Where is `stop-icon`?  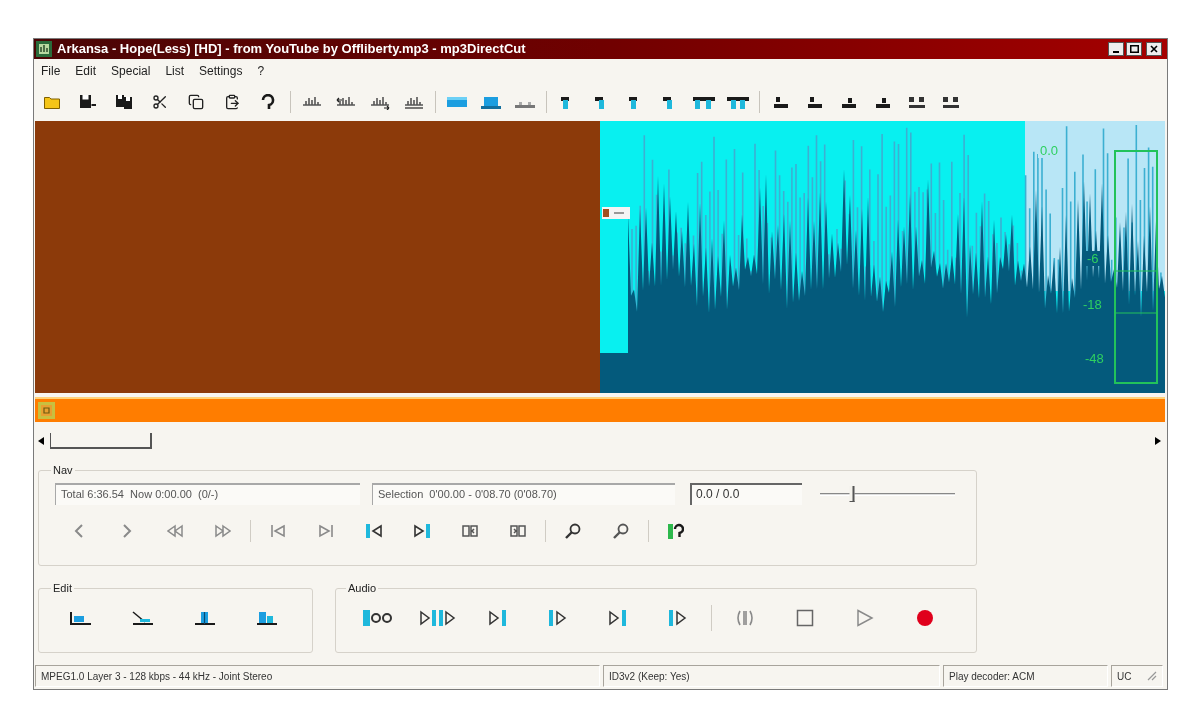
stop-icon is located at coordinates (805, 618).